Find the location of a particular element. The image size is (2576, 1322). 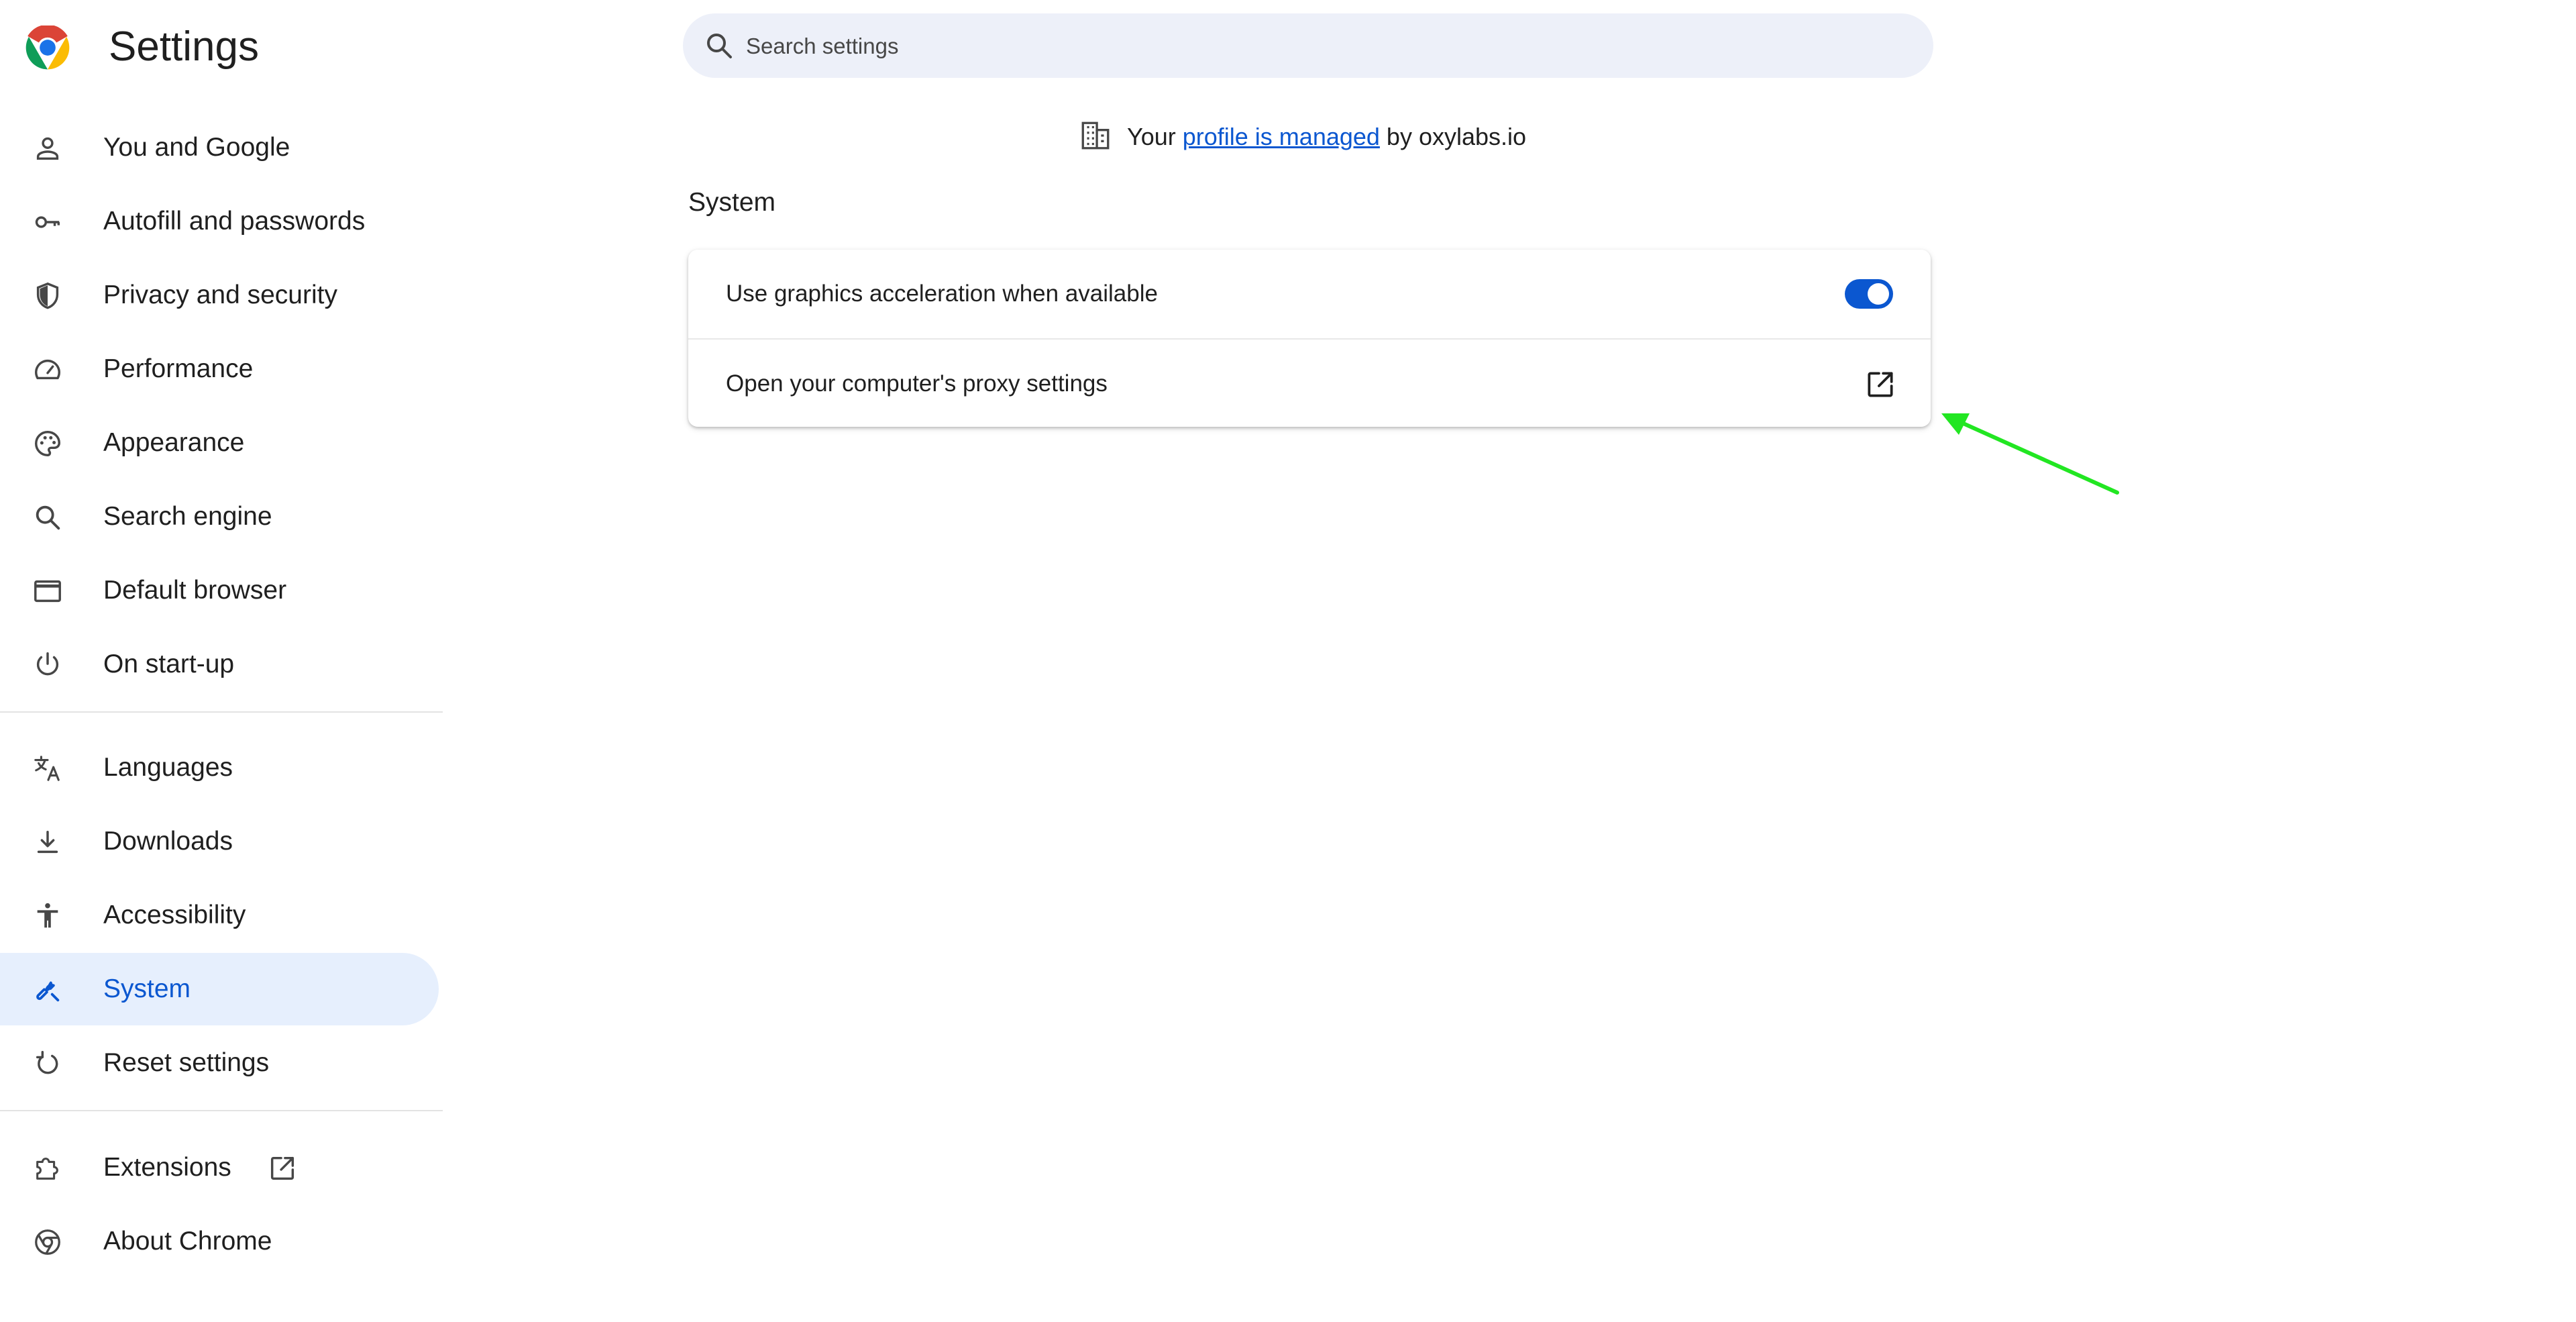

sidebar-item-privacy: Privacy and security is located at coordinates (219, 295).